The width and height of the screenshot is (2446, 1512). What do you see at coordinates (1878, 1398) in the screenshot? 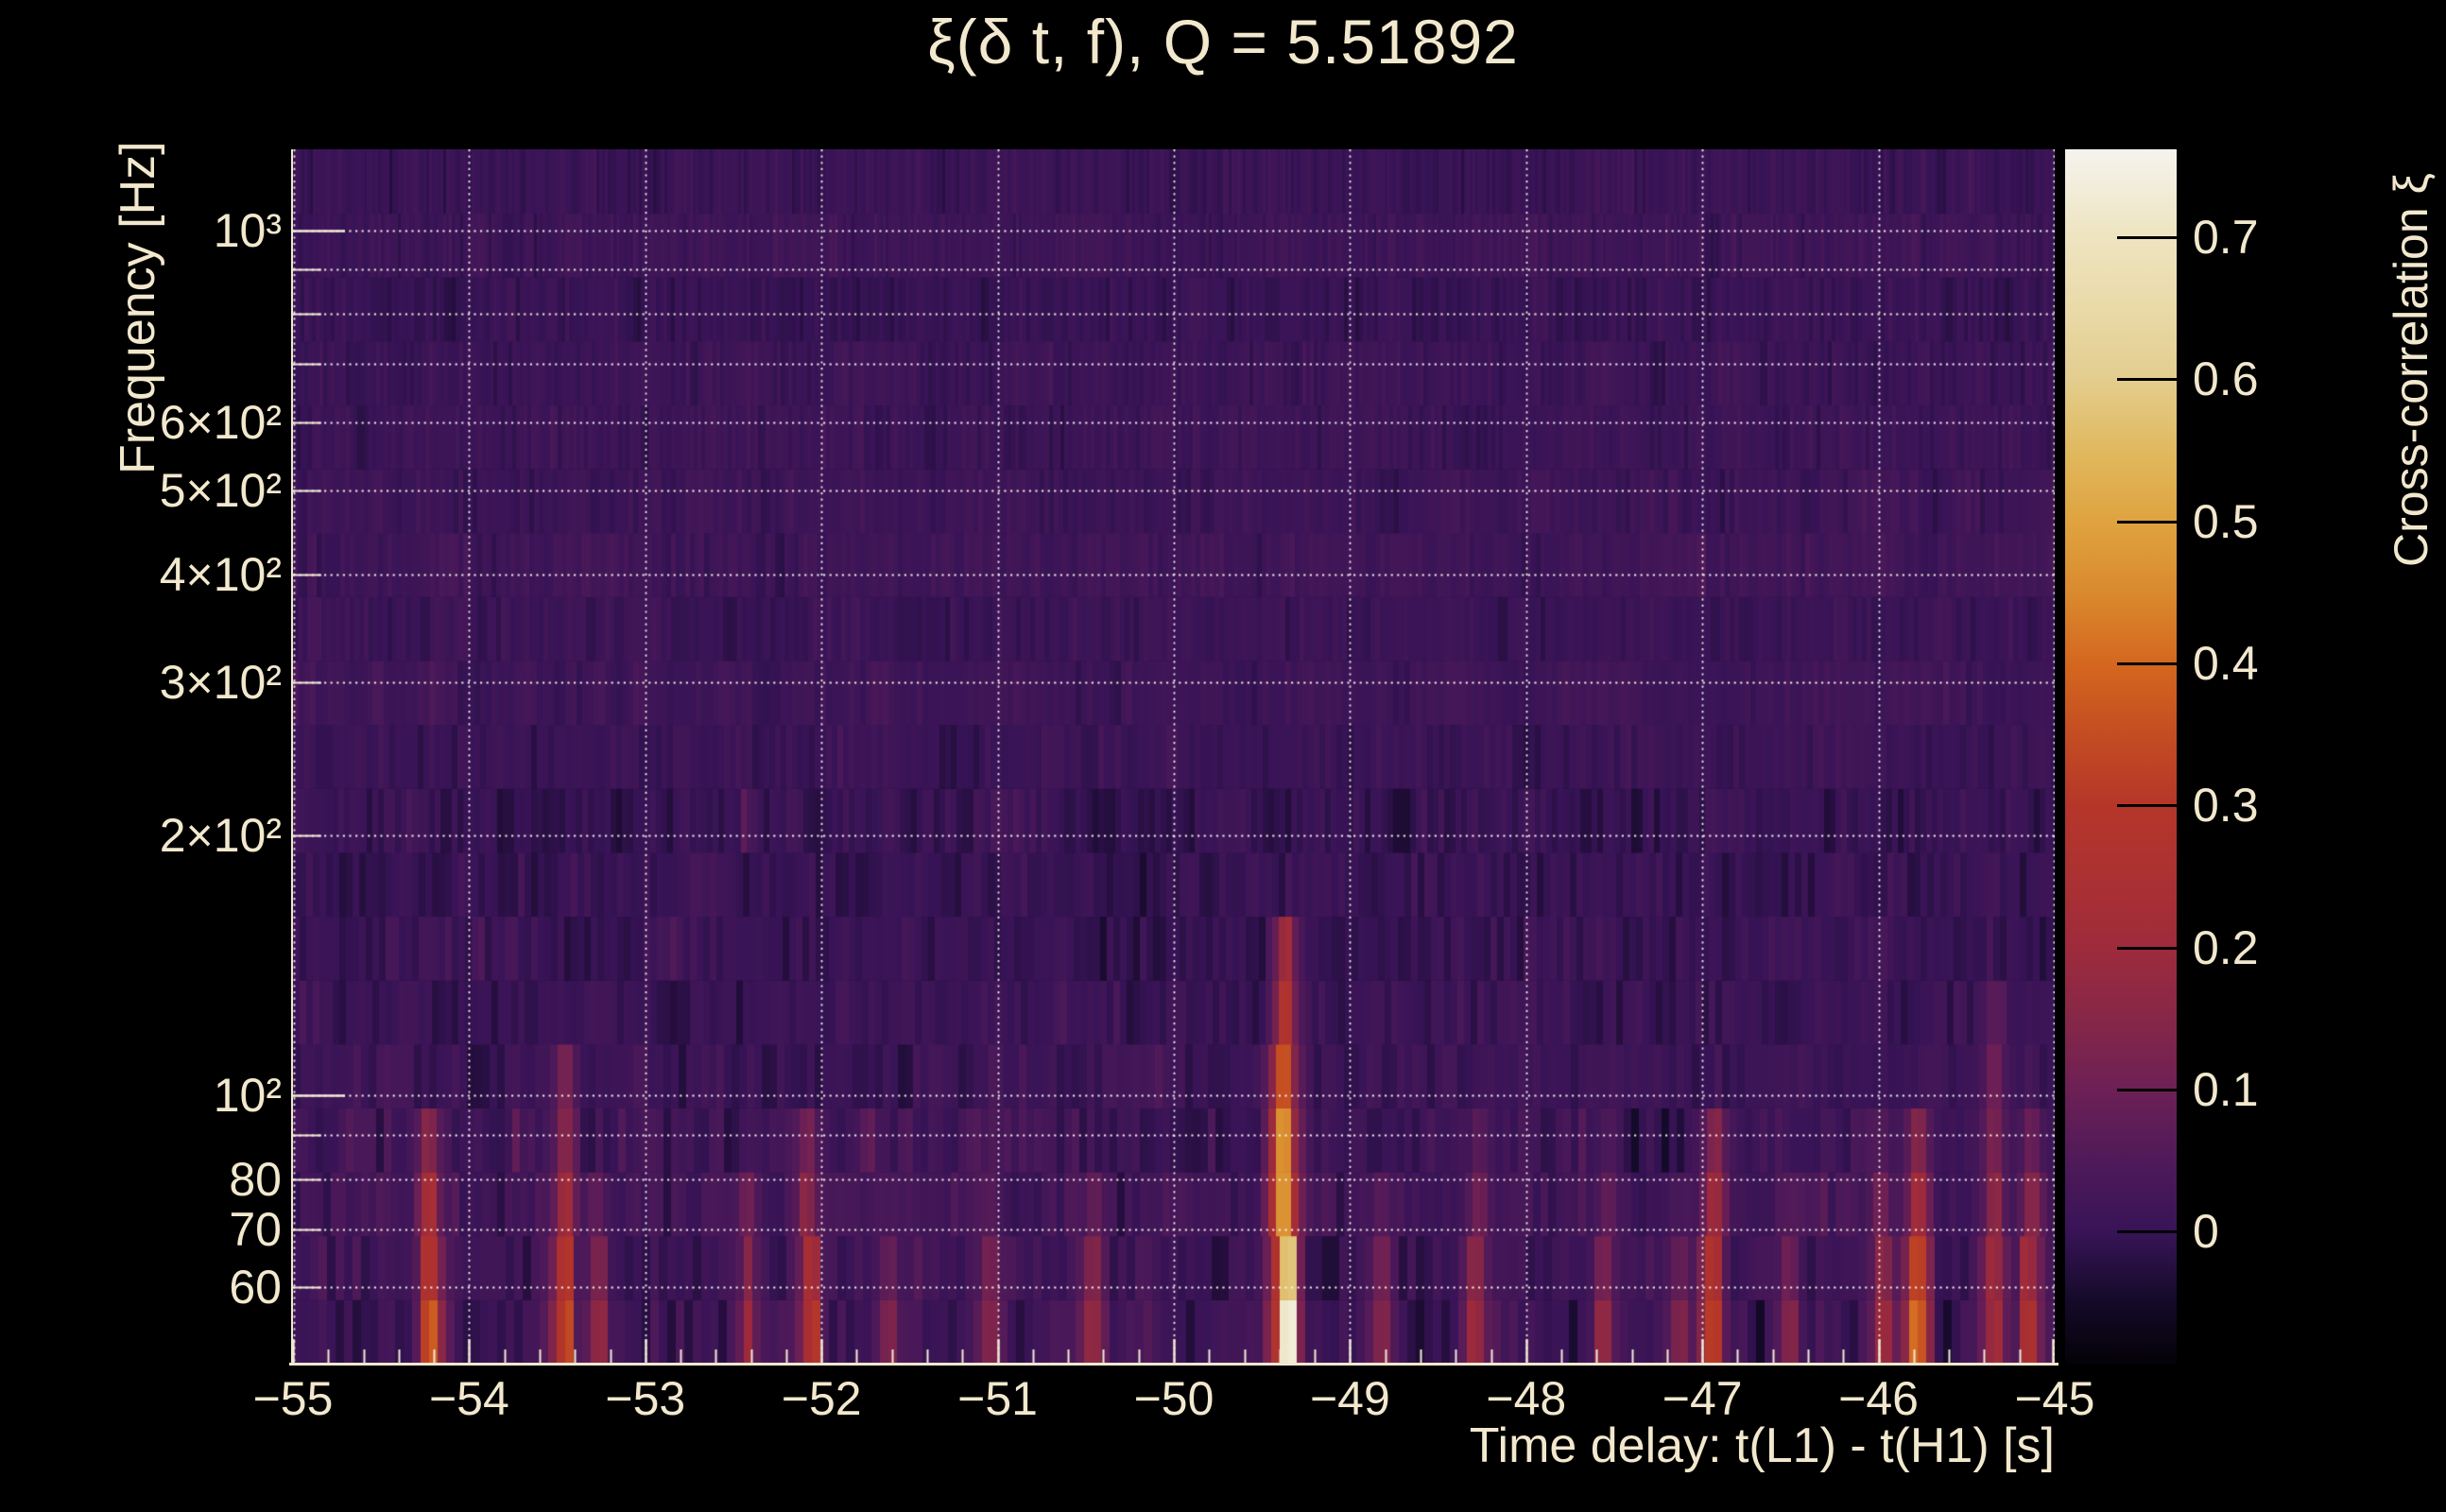
I see `x-tick-label: −46` at bounding box center [1878, 1398].